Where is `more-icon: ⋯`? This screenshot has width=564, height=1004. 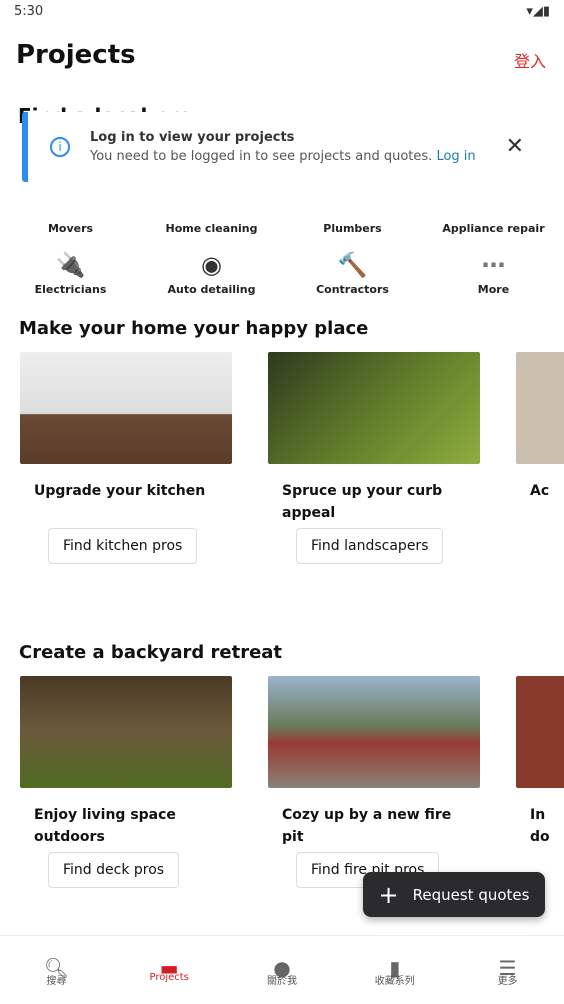 more-icon: ⋯ is located at coordinates (493, 265).